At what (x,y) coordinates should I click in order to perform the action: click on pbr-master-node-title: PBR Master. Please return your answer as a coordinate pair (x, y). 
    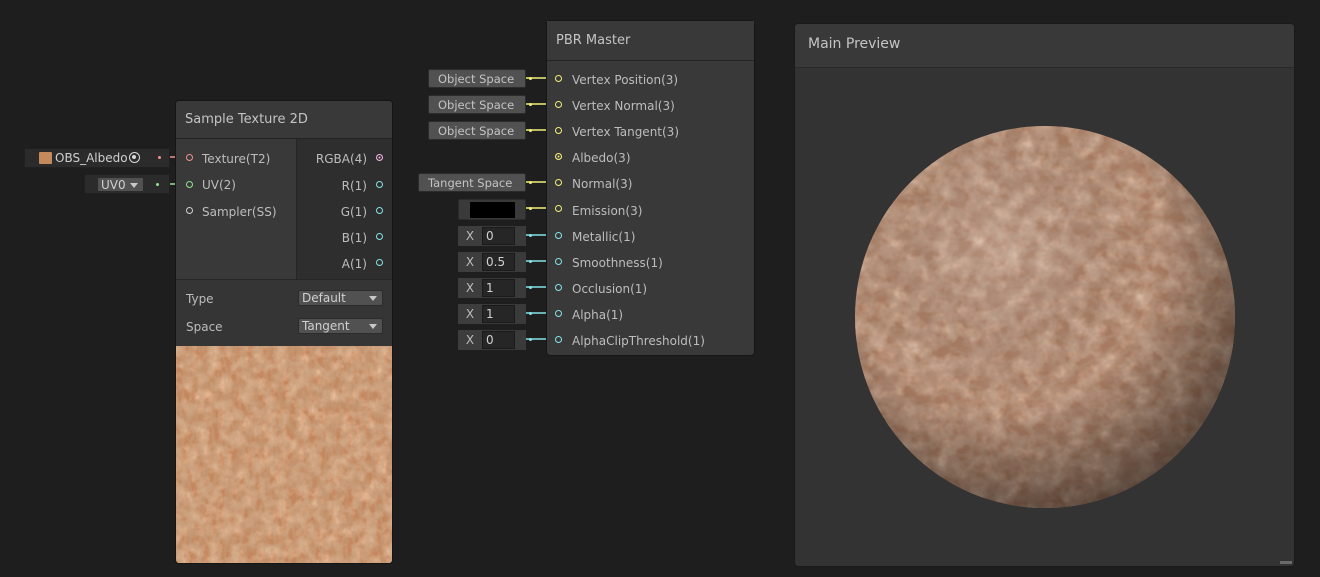
    Looking at the image, I should click on (650, 41).